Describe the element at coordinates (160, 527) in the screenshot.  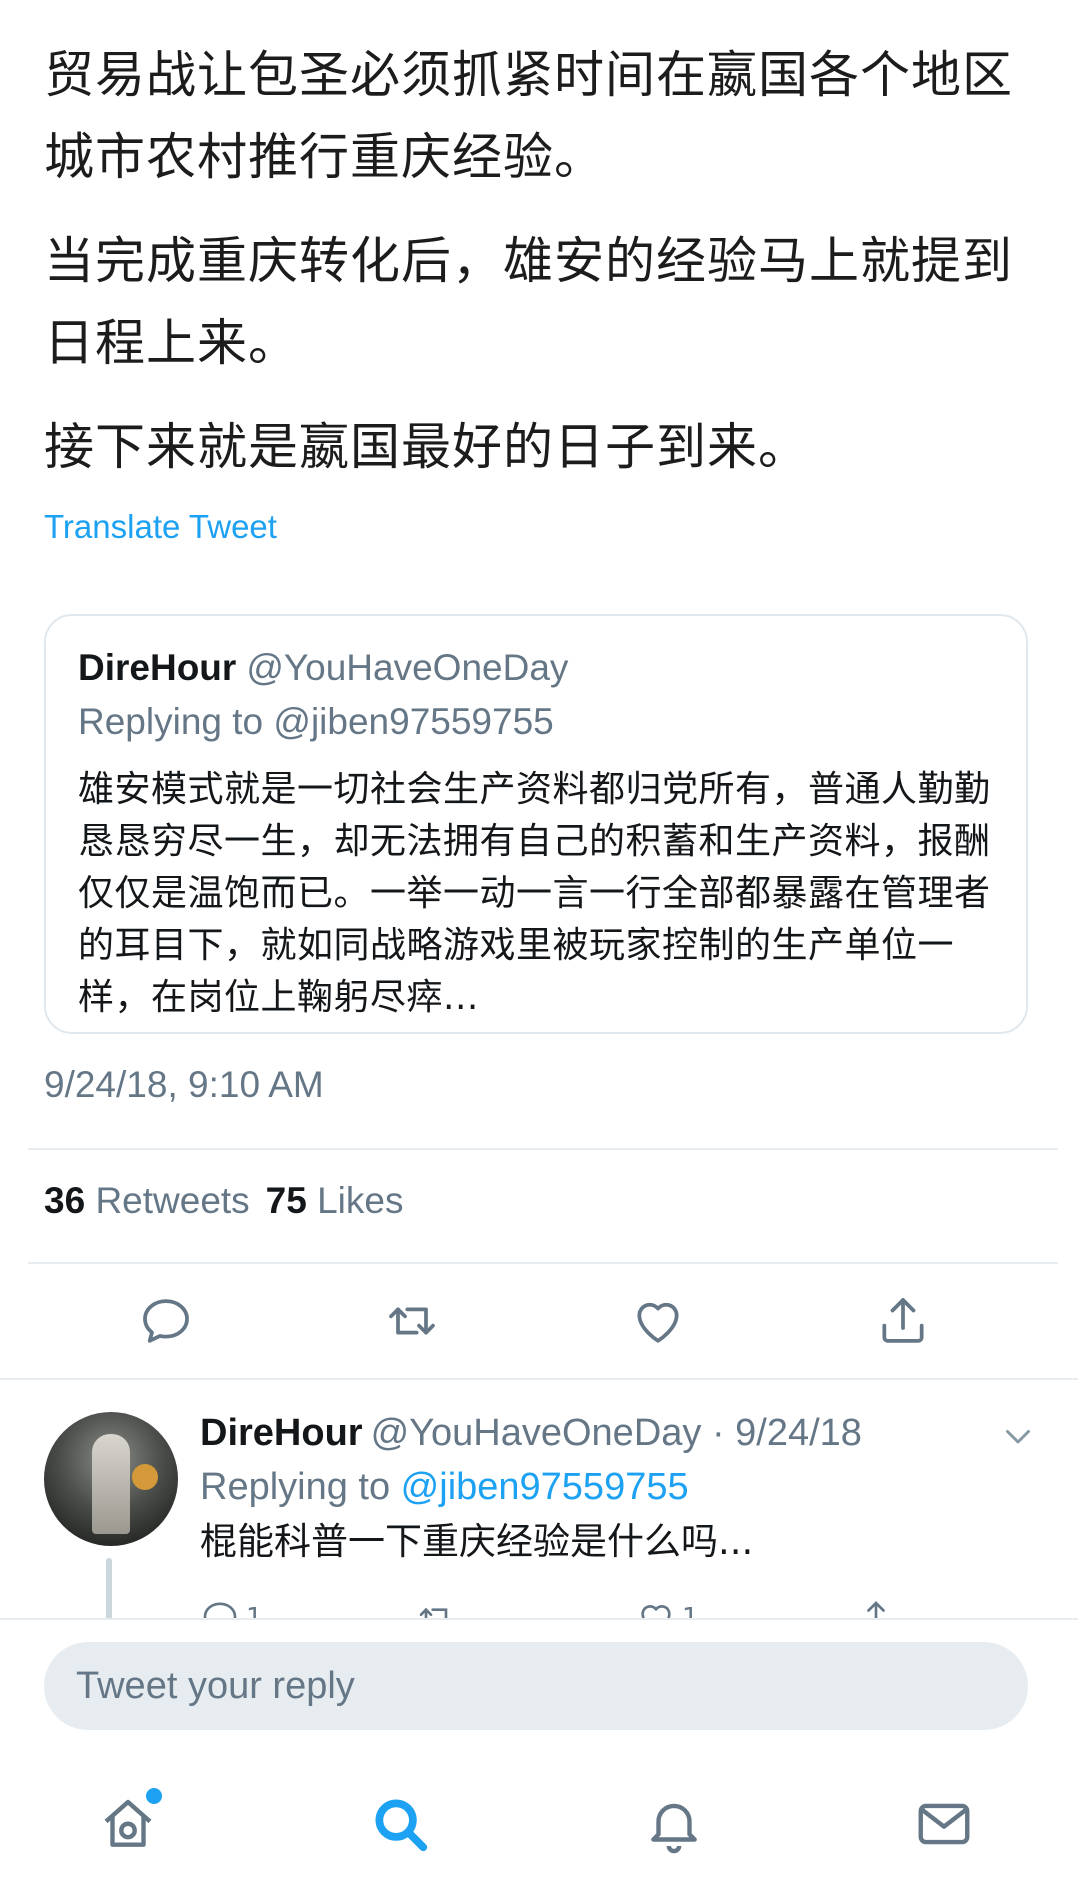
I see `translate-tweet-link: Translate Tweet` at that location.